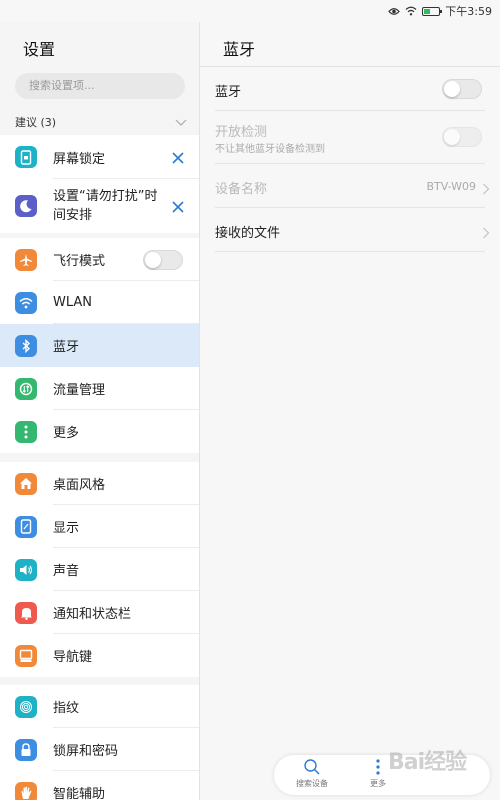 This screenshot has width=500, height=800. What do you see at coordinates (462, 89) in the screenshot?
I see `bluetooth-toggle` at bounding box center [462, 89].